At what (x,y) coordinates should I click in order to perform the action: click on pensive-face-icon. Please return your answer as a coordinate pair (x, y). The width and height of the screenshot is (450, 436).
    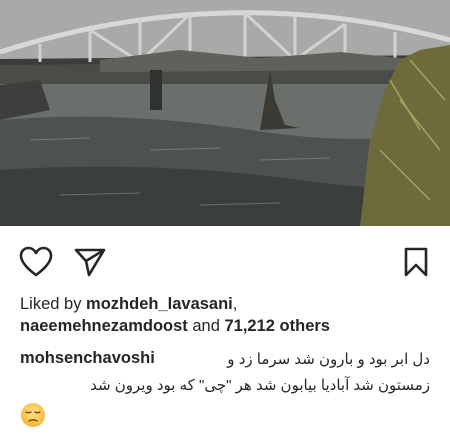
    Looking at the image, I should click on (33, 415).